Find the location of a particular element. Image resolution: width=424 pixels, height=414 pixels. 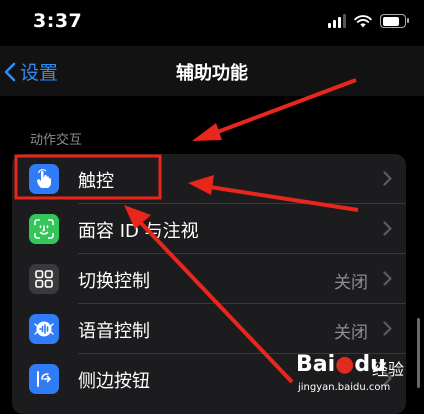

battery-icon is located at coordinates (394, 21).